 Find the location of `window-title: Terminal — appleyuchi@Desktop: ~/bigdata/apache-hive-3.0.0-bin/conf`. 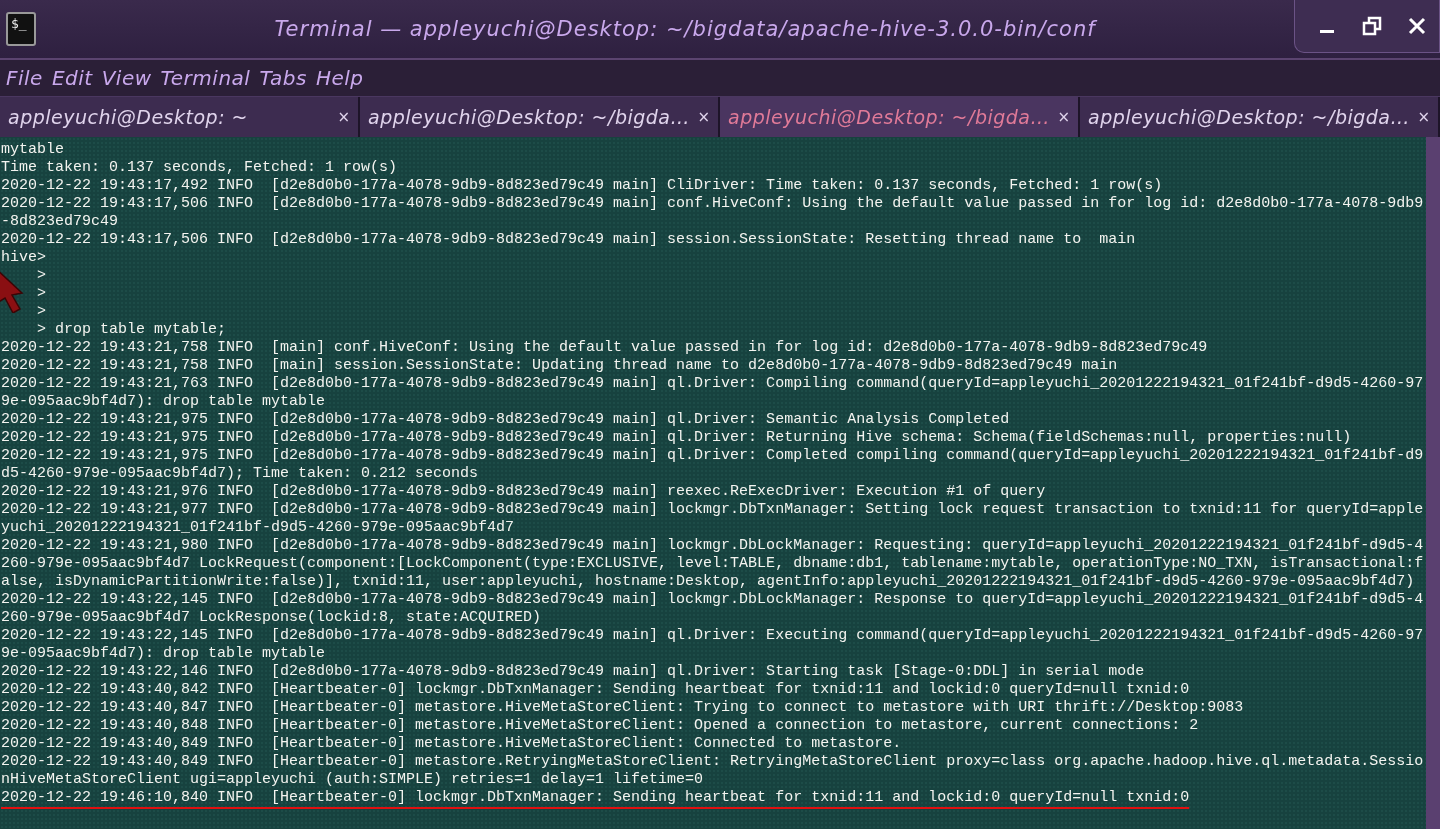

window-title: Terminal — appleyuchi@Desktop: ~/bigdata/apache-hive-3.0.0-bin/conf is located at coordinates (686, 29).